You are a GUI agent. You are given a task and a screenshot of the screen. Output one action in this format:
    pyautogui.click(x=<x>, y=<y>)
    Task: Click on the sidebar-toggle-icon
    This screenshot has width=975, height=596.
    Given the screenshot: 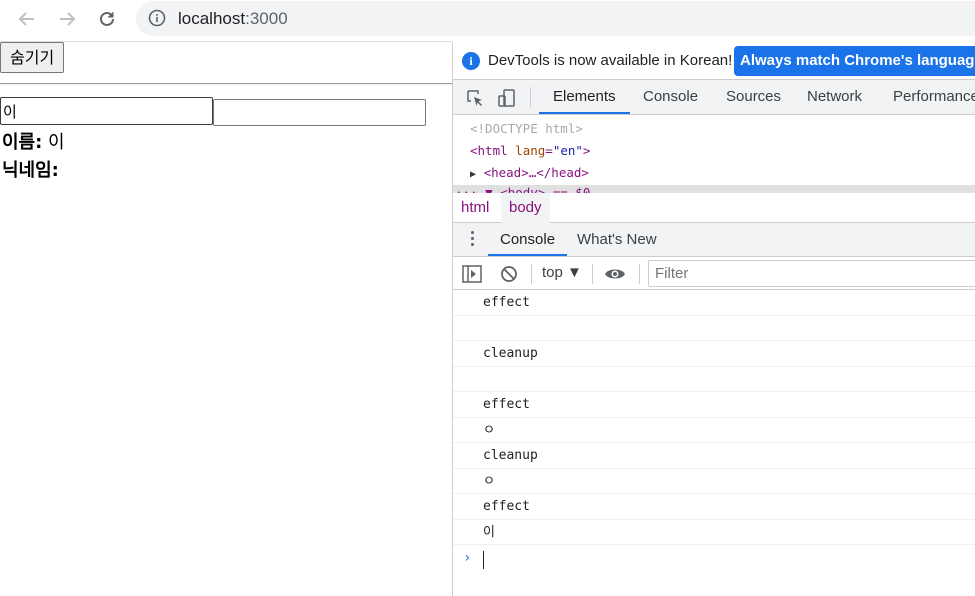 What is the action you would take?
    pyautogui.click(x=472, y=274)
    